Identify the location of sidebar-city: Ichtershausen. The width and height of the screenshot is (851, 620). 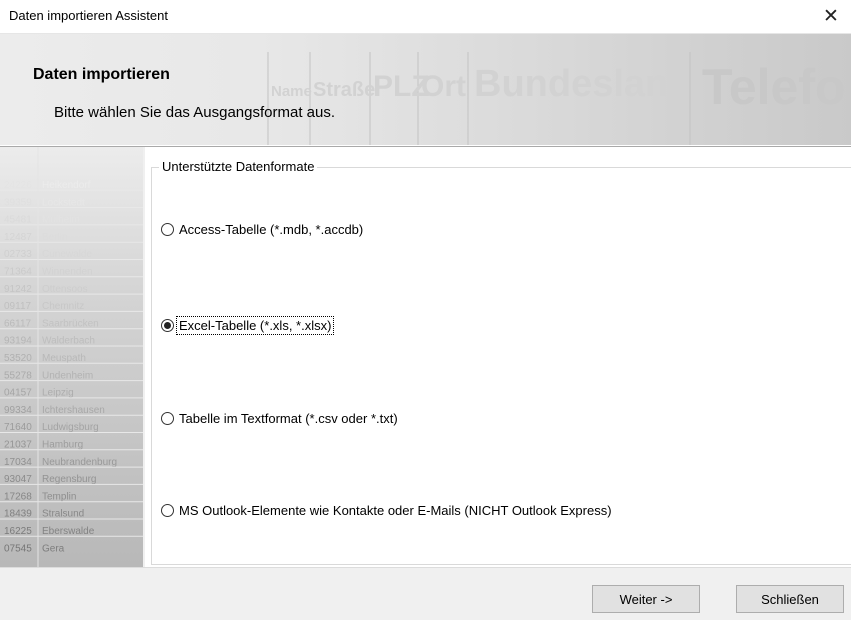
(73, 410).